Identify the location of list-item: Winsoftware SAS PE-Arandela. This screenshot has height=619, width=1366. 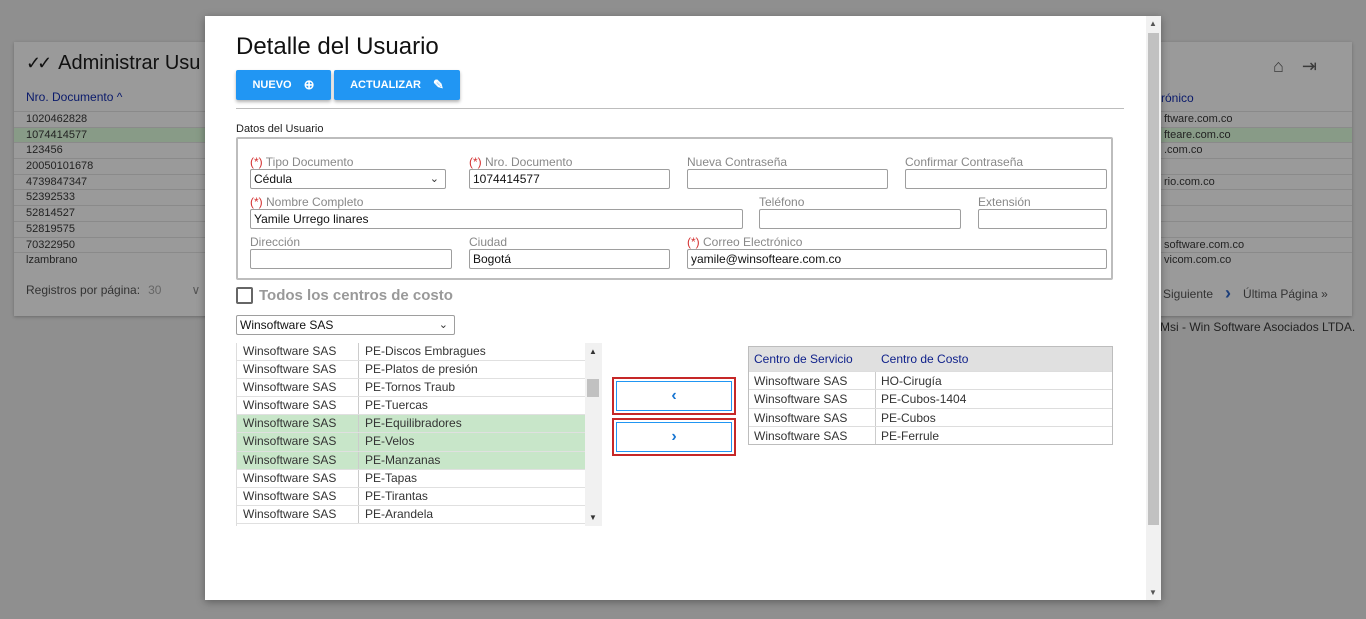
(411, 514).